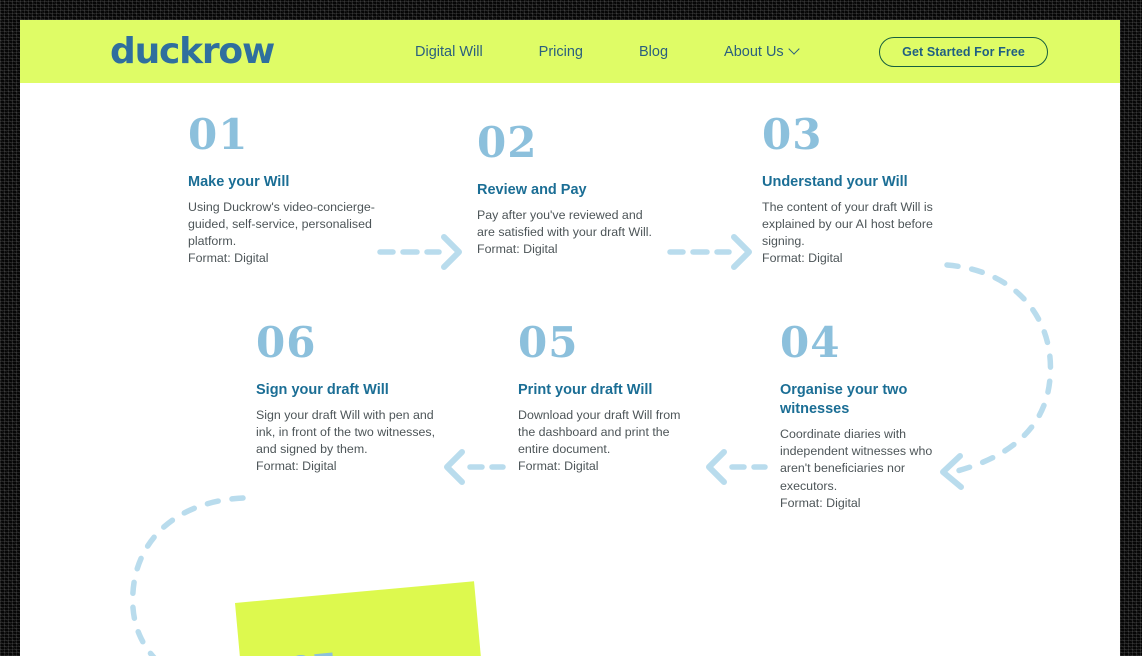 The height and width of the screenshot is (656, 1142). What do you see at coordinates (997, 376) in the screenshot?
I see `dashed-curve-step3-to-step4` at bounding box center [997, 376].